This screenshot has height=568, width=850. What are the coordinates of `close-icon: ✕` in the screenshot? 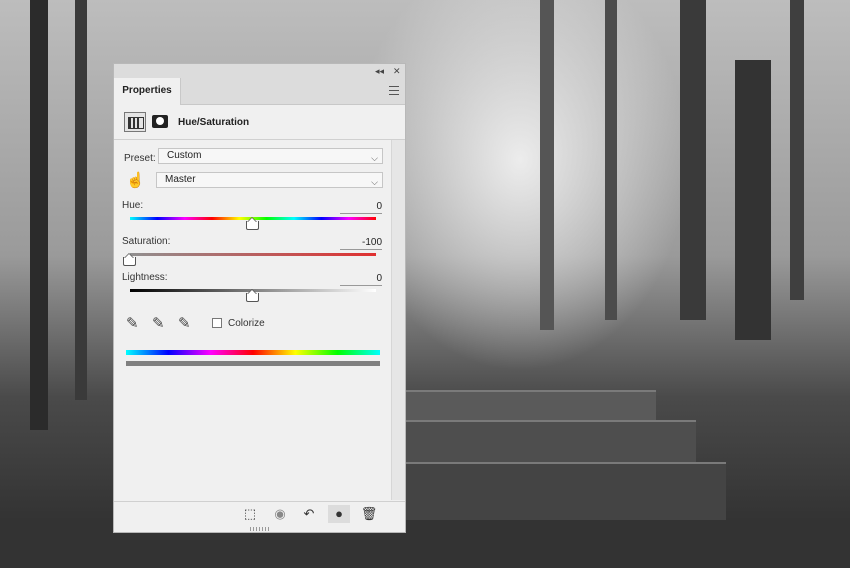 It's located at (397, 71).